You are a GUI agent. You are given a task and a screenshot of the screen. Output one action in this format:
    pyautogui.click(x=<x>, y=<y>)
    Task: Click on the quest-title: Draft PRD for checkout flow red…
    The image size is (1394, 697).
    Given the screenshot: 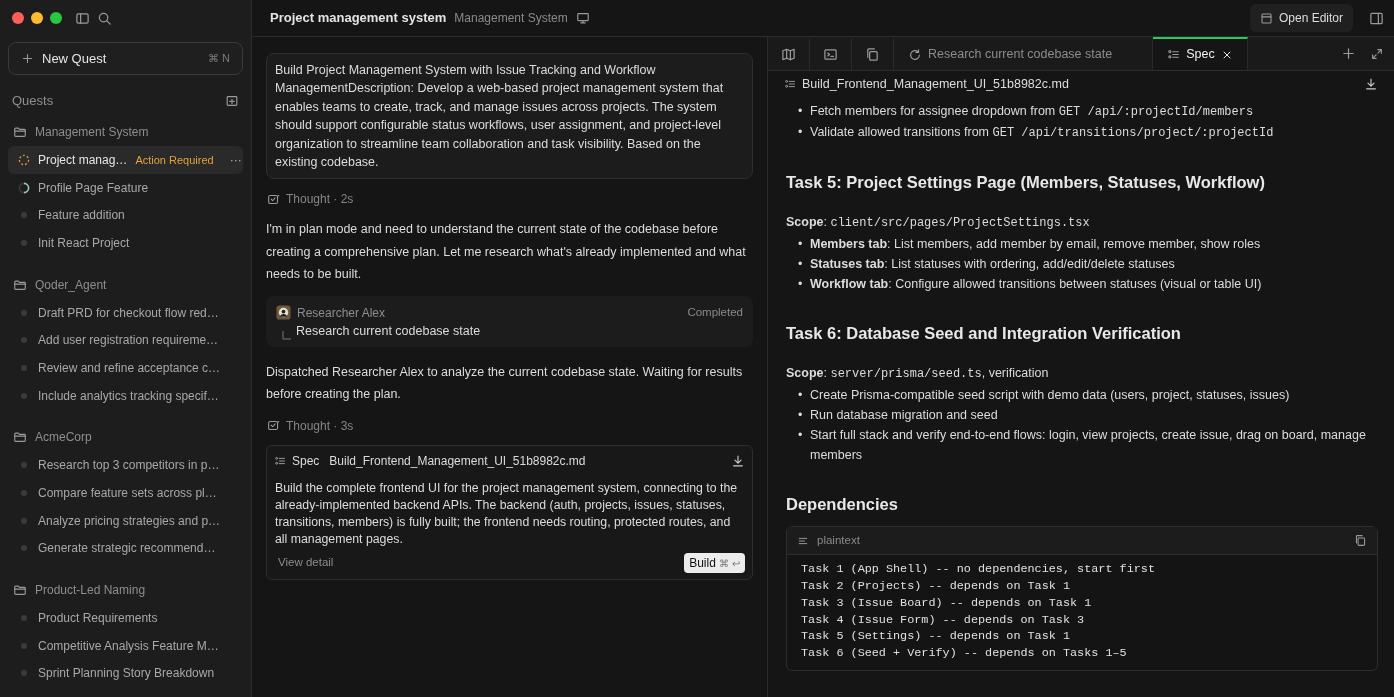 What is the action you would take?
    pyautogui.click(x=128, y=313)
    